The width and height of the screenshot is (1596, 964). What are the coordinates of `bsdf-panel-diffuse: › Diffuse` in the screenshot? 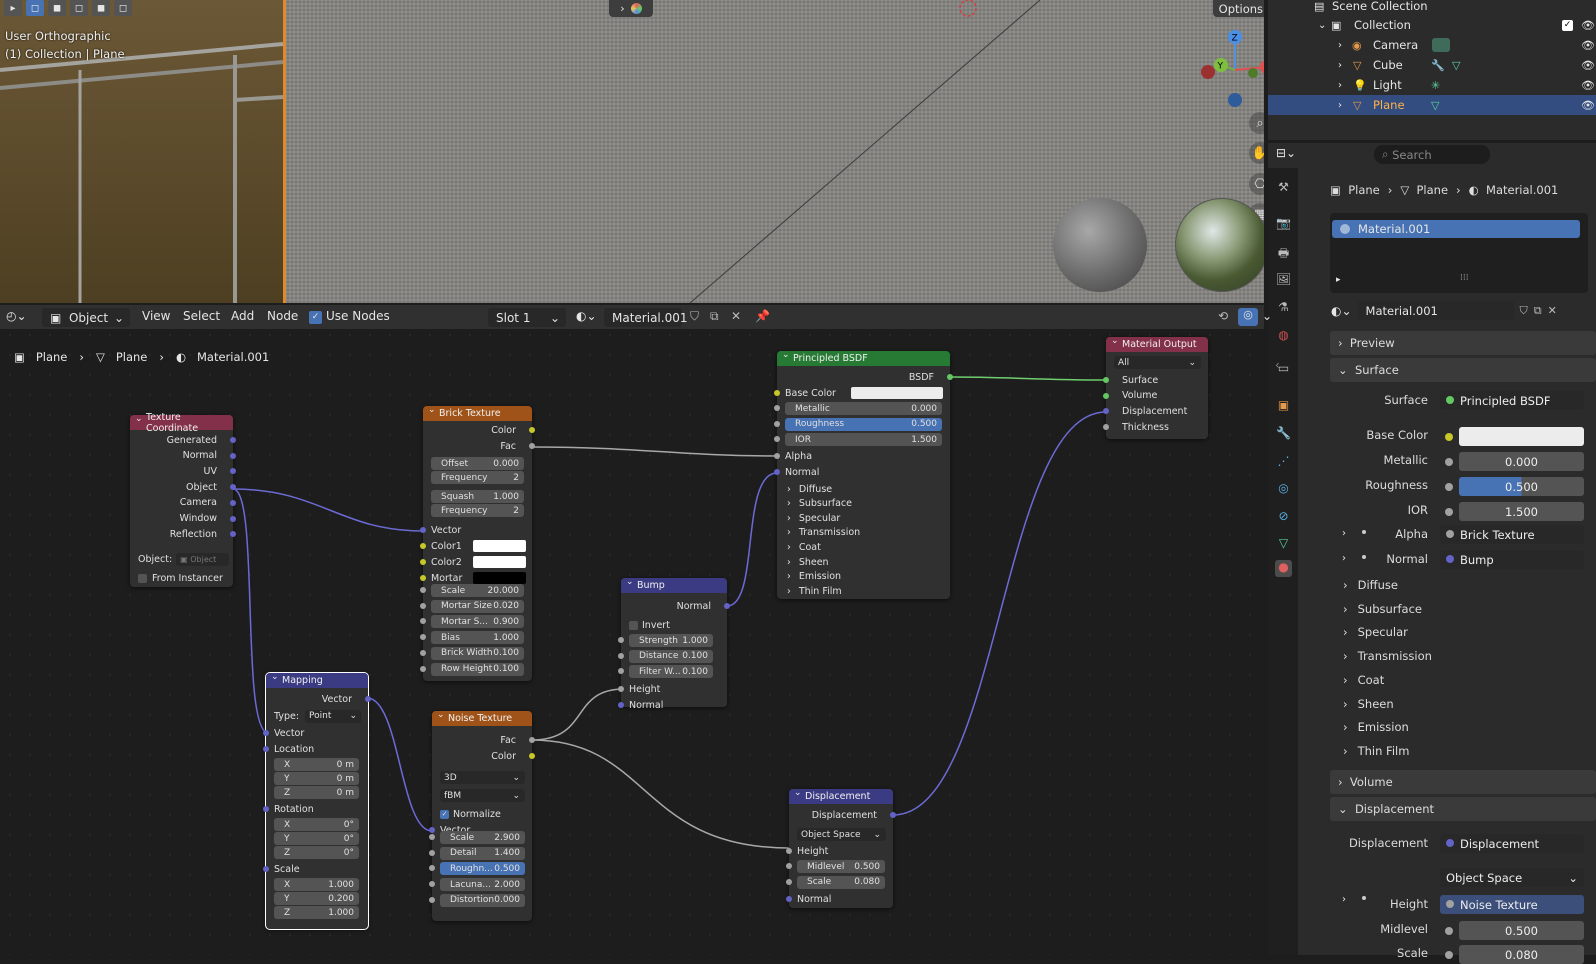 It's located at (809, 489).